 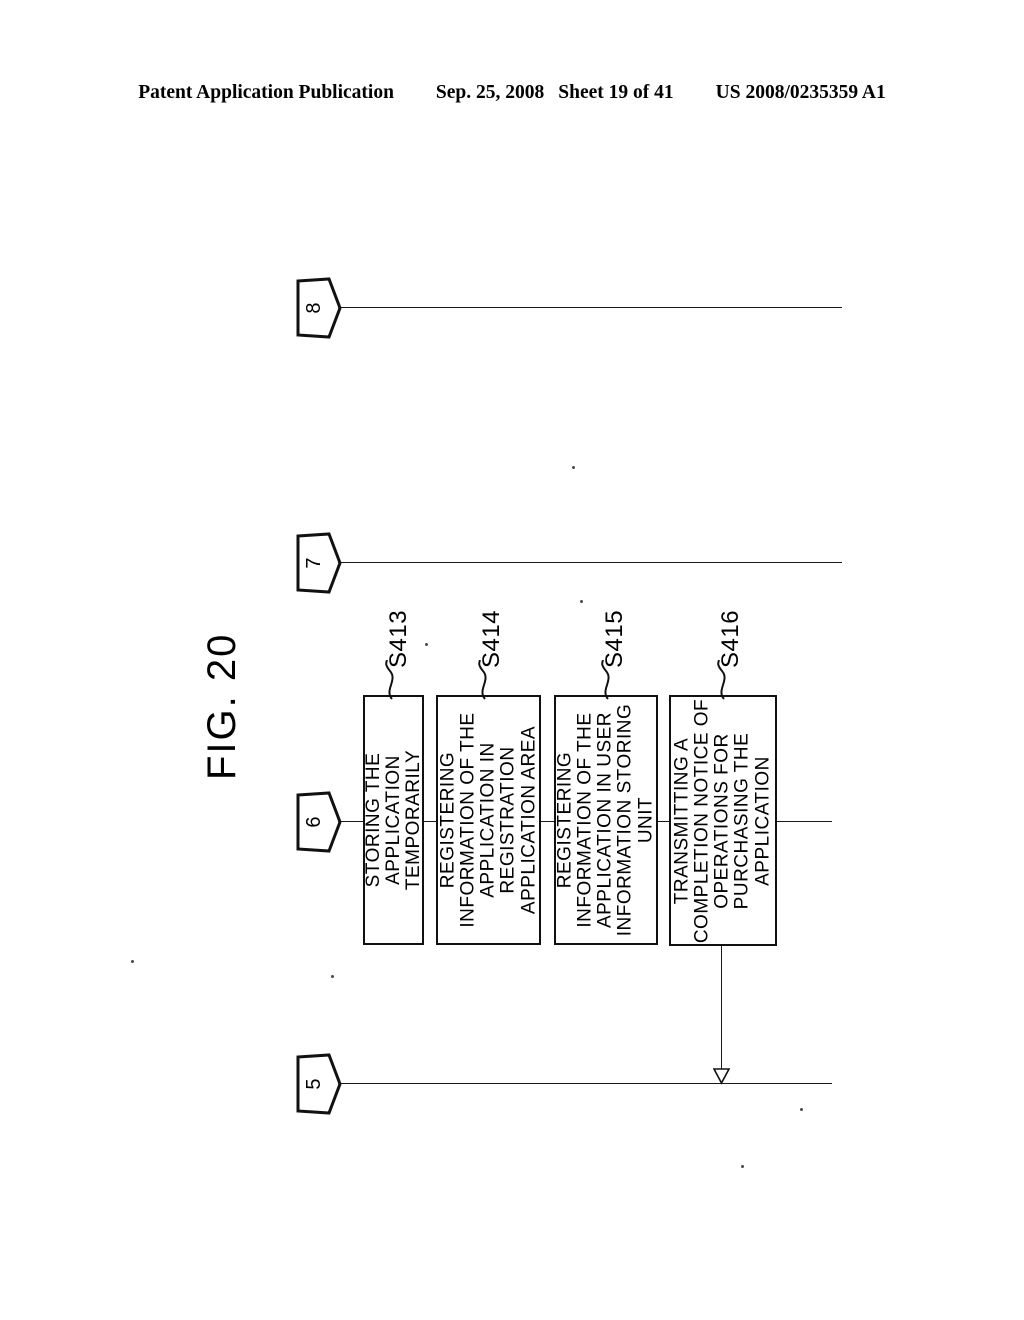 What do you see at coordinates (614, 638) in the screenshot?
I see `step-number-s415: S415` at bounding box center [614, 638].